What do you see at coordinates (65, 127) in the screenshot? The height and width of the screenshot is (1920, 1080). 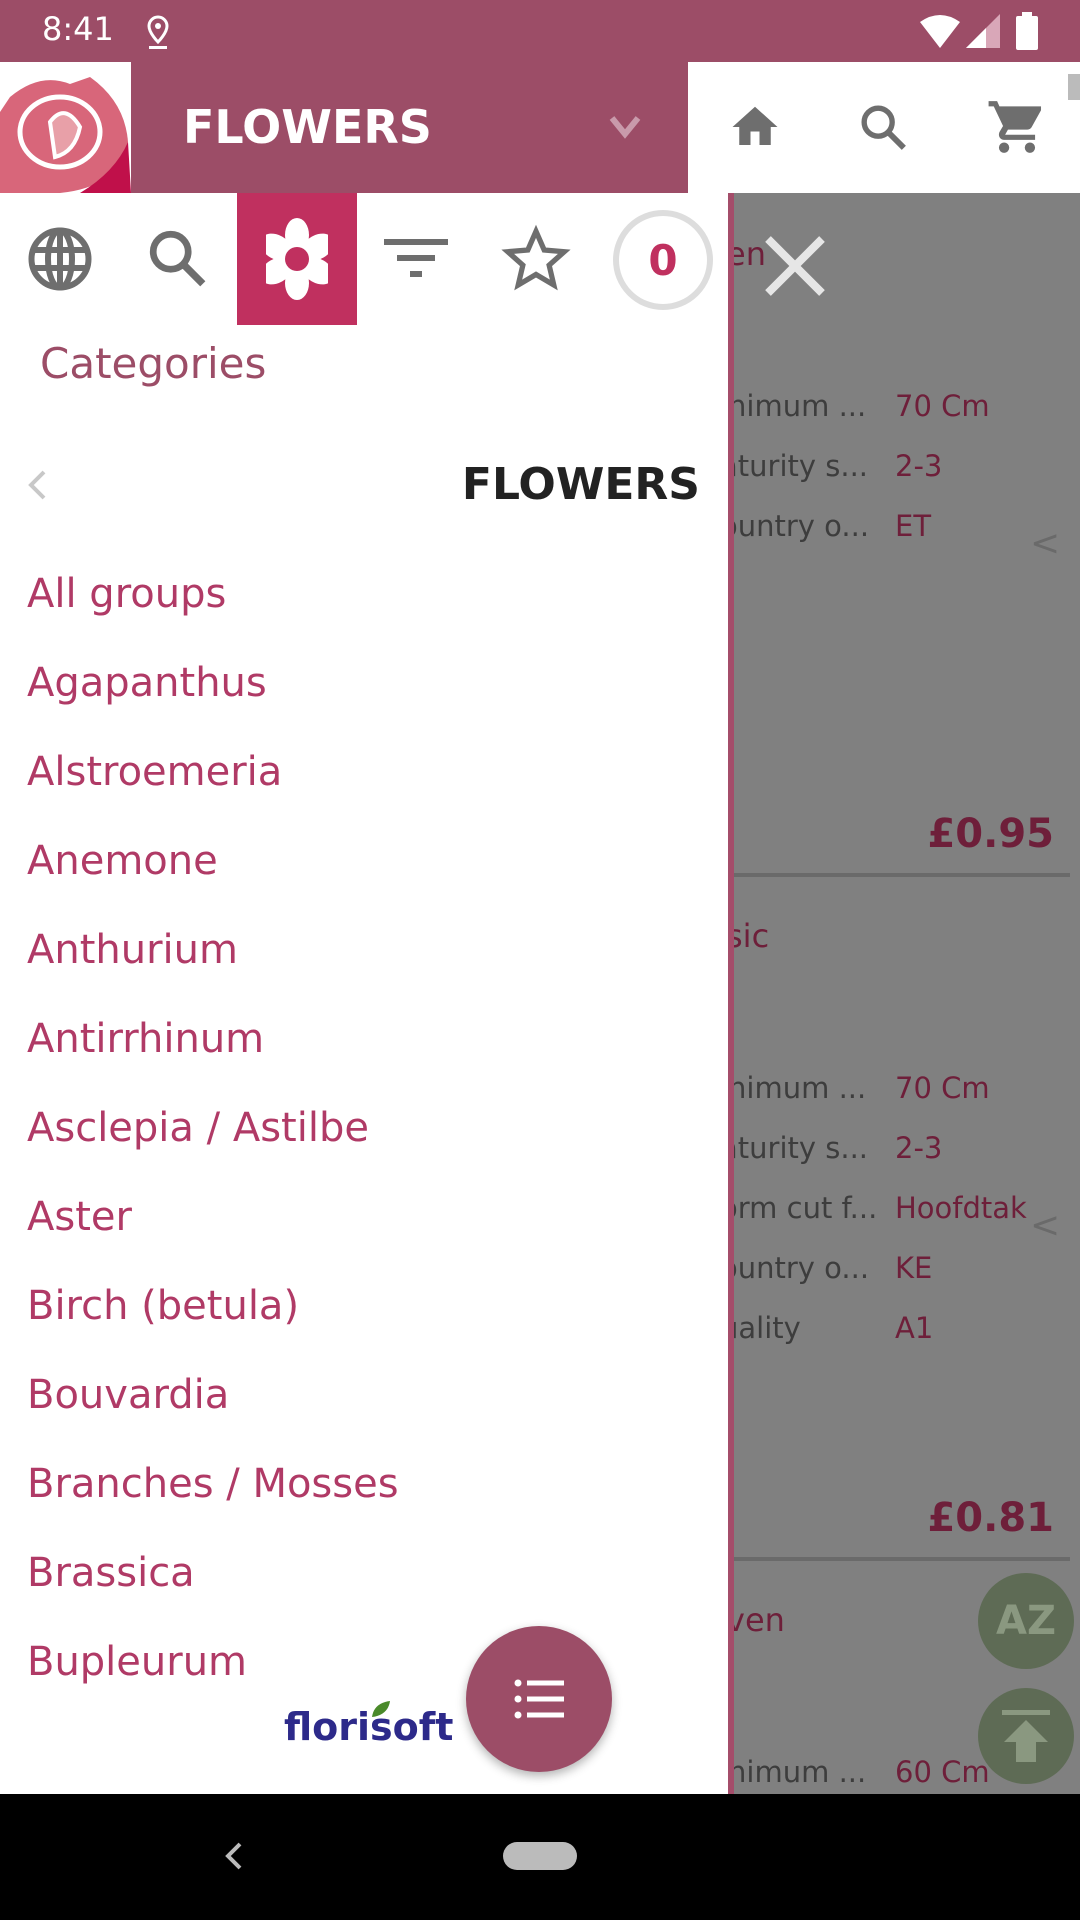 I see `rose-logo` at bounding box center [65, 127].